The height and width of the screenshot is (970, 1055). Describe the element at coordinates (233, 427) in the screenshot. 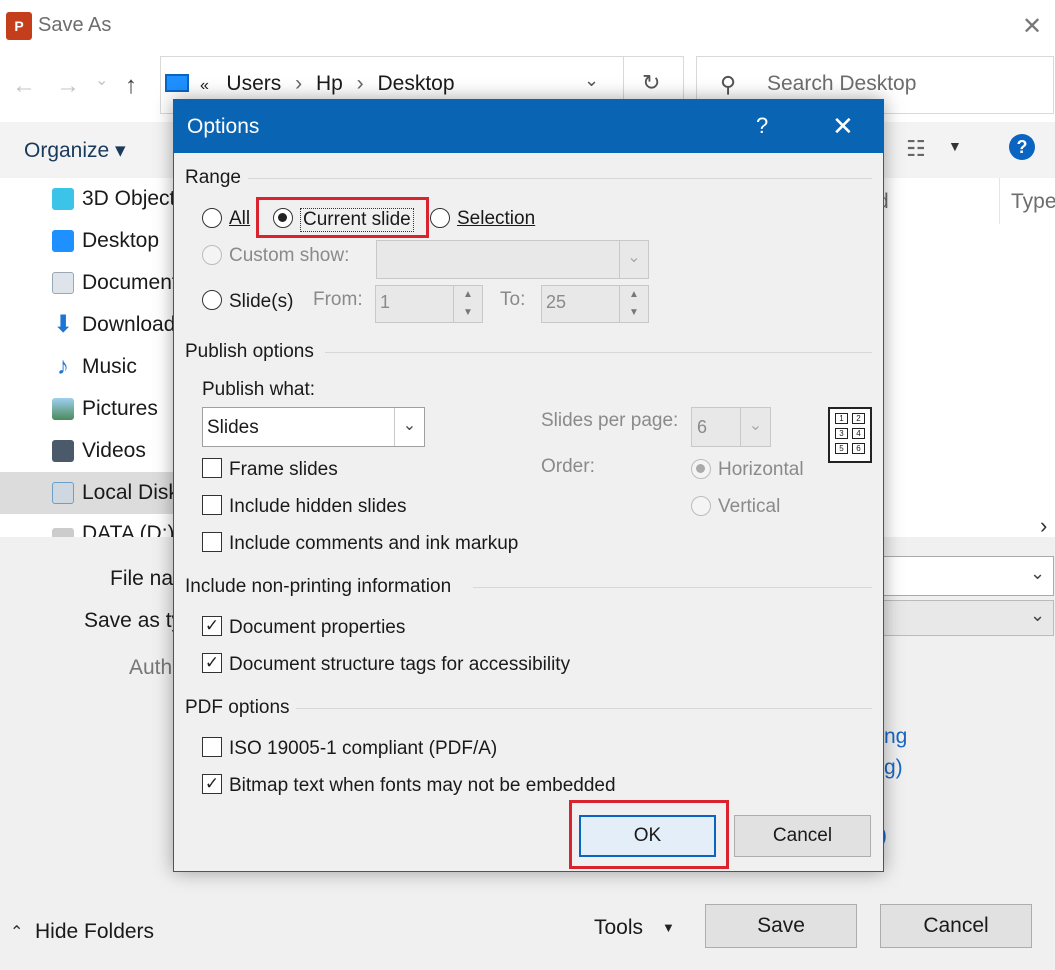

I see `publish-what-value: Slides` at that location.